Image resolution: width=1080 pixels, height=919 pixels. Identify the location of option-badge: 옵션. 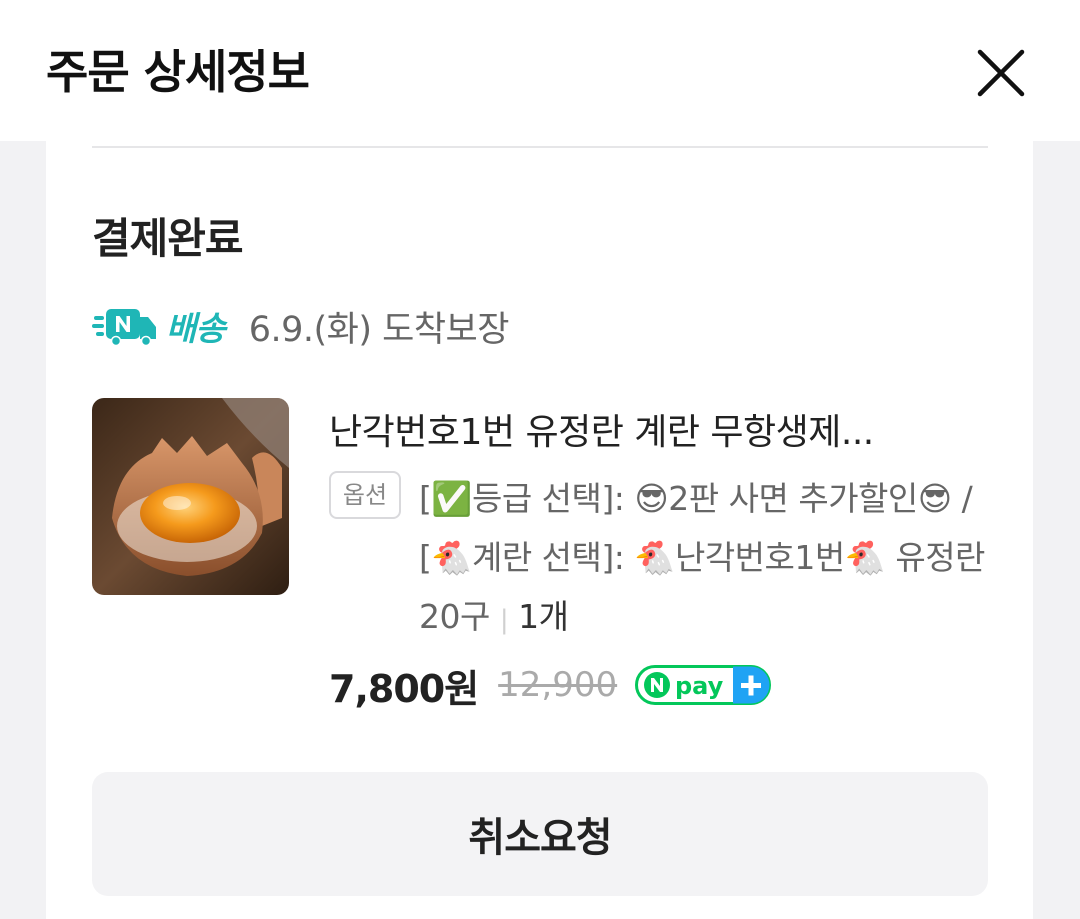
(365, 495).